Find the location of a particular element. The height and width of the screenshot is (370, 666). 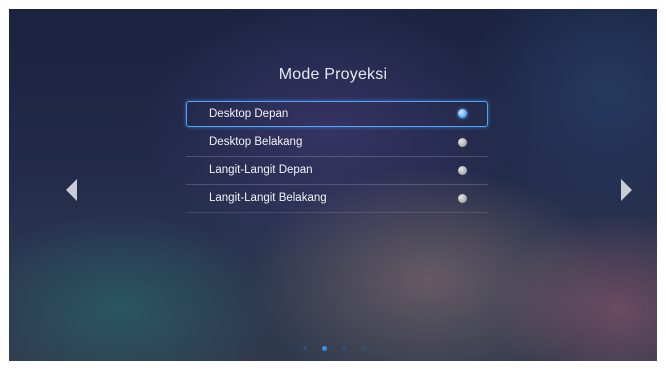

radio-selected-icon is located at coordinates (462, 113).